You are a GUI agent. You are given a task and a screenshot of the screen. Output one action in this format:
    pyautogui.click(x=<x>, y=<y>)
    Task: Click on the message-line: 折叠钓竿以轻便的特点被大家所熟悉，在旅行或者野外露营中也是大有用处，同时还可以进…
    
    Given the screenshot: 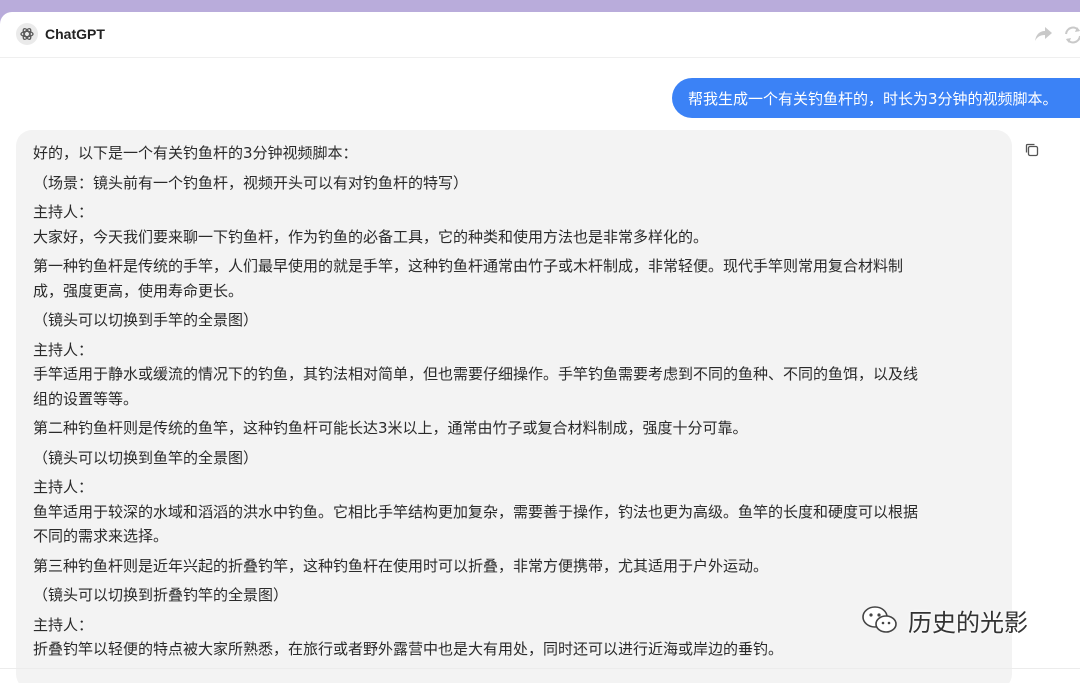 What is the action you would take?
    pyautogui.click(x=408, y=649)
    